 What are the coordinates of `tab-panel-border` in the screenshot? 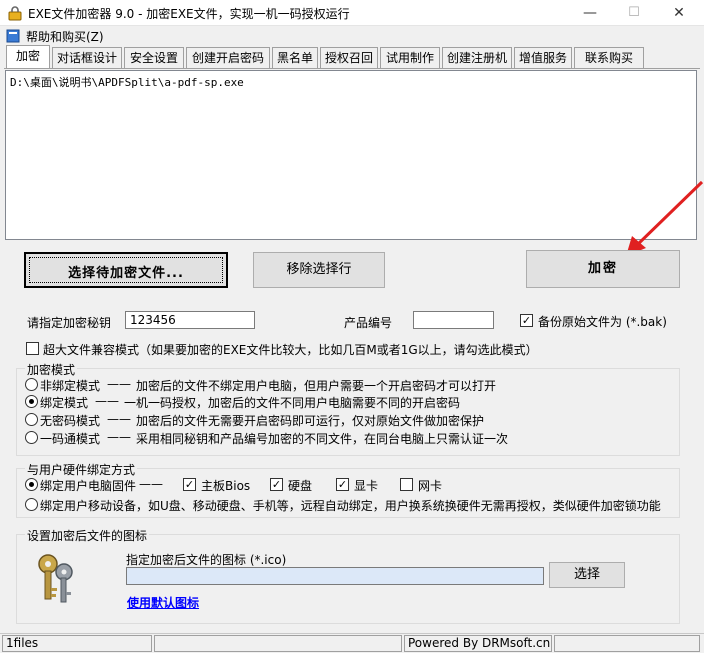 It's located at (352, 68).